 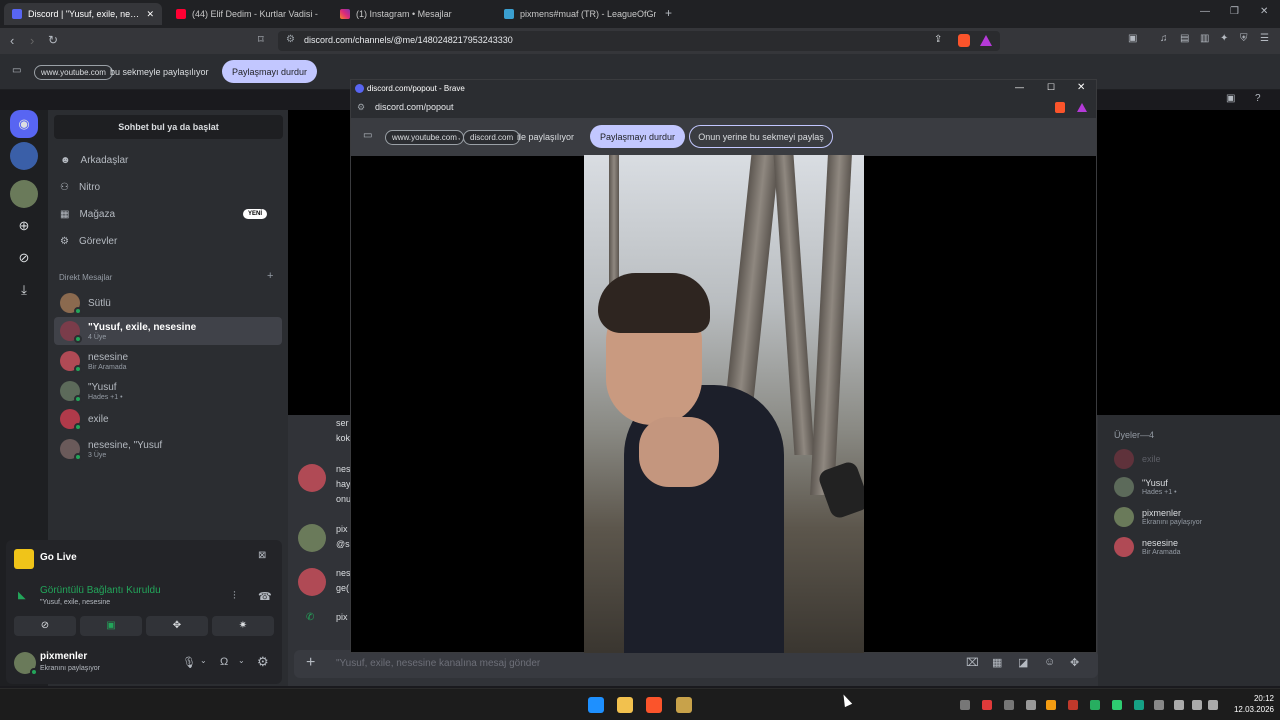 I want to click on back-icon: ‹, so click(x=12, y=40).